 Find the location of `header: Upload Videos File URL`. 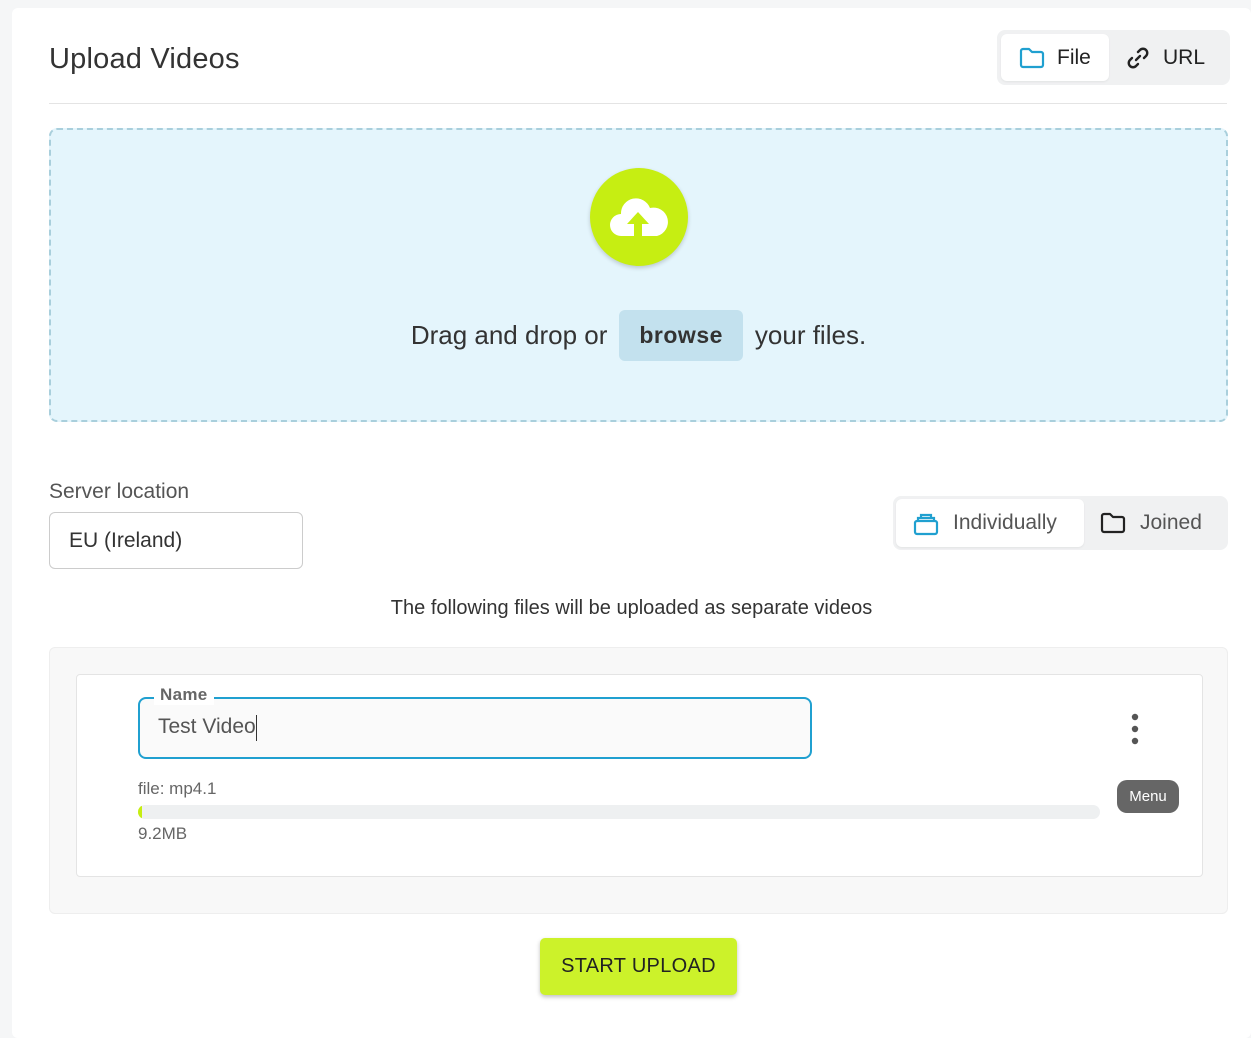

header: Upload Videos File URL is located at coordinates (639, 56).